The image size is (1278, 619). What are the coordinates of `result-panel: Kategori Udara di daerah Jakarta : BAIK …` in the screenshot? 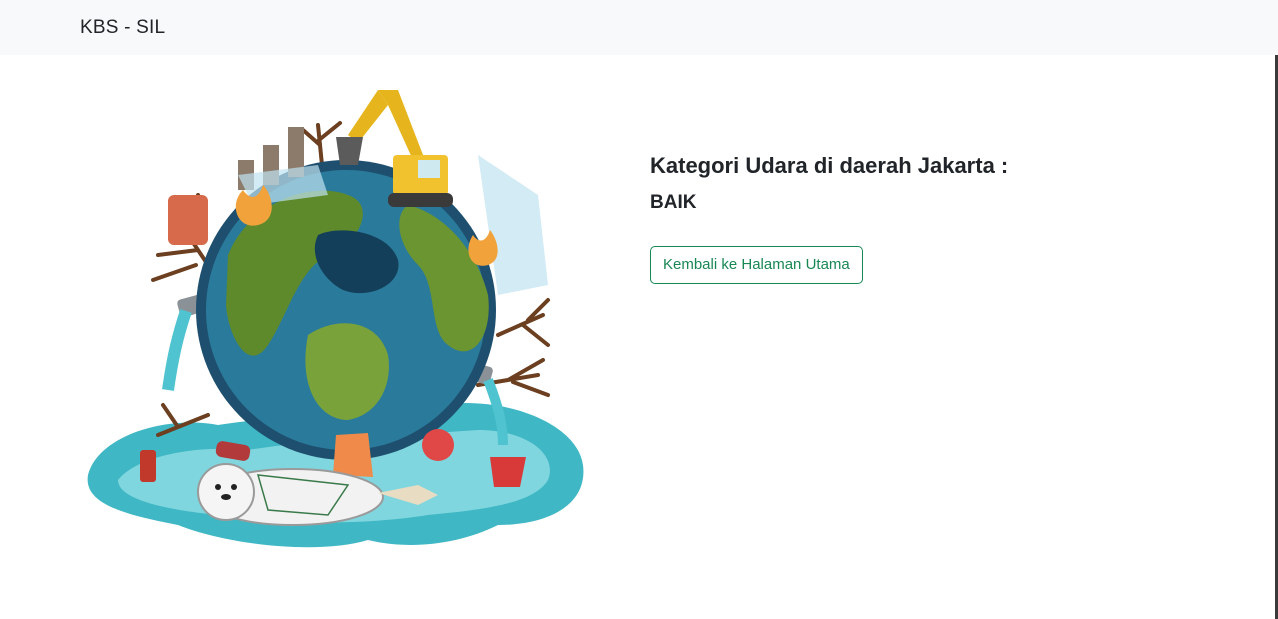 It's located at (930, 217).